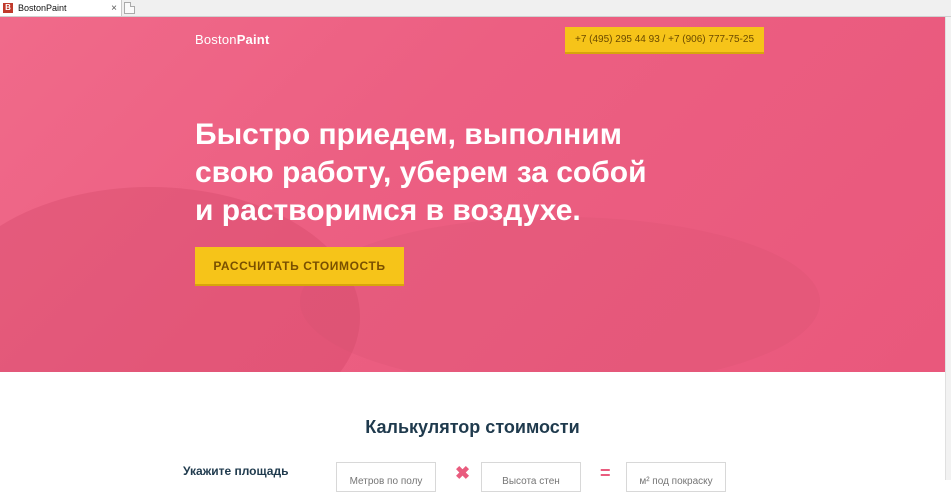 The width and height of the screenshot is (951, 492). What do you see at coordinates (236, 471) in the screenshot?
I see `area-label: Укажите площадь` at bounding box center [236, 471].